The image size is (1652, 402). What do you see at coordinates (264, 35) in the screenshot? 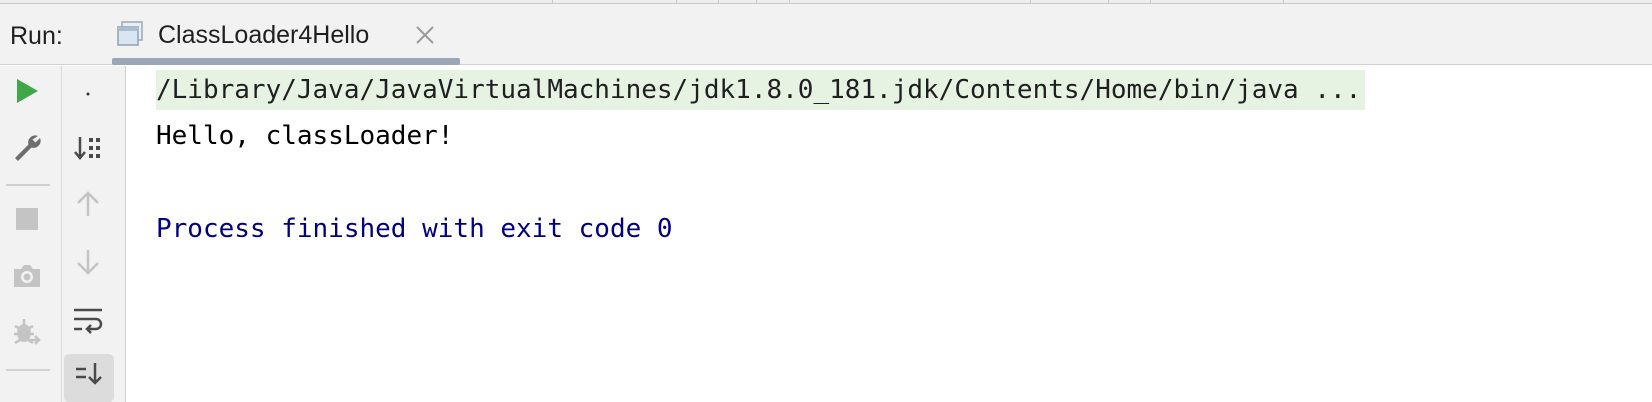
I see `tab-title: ClassLoader4Hello` at bounding box center [264, 35].